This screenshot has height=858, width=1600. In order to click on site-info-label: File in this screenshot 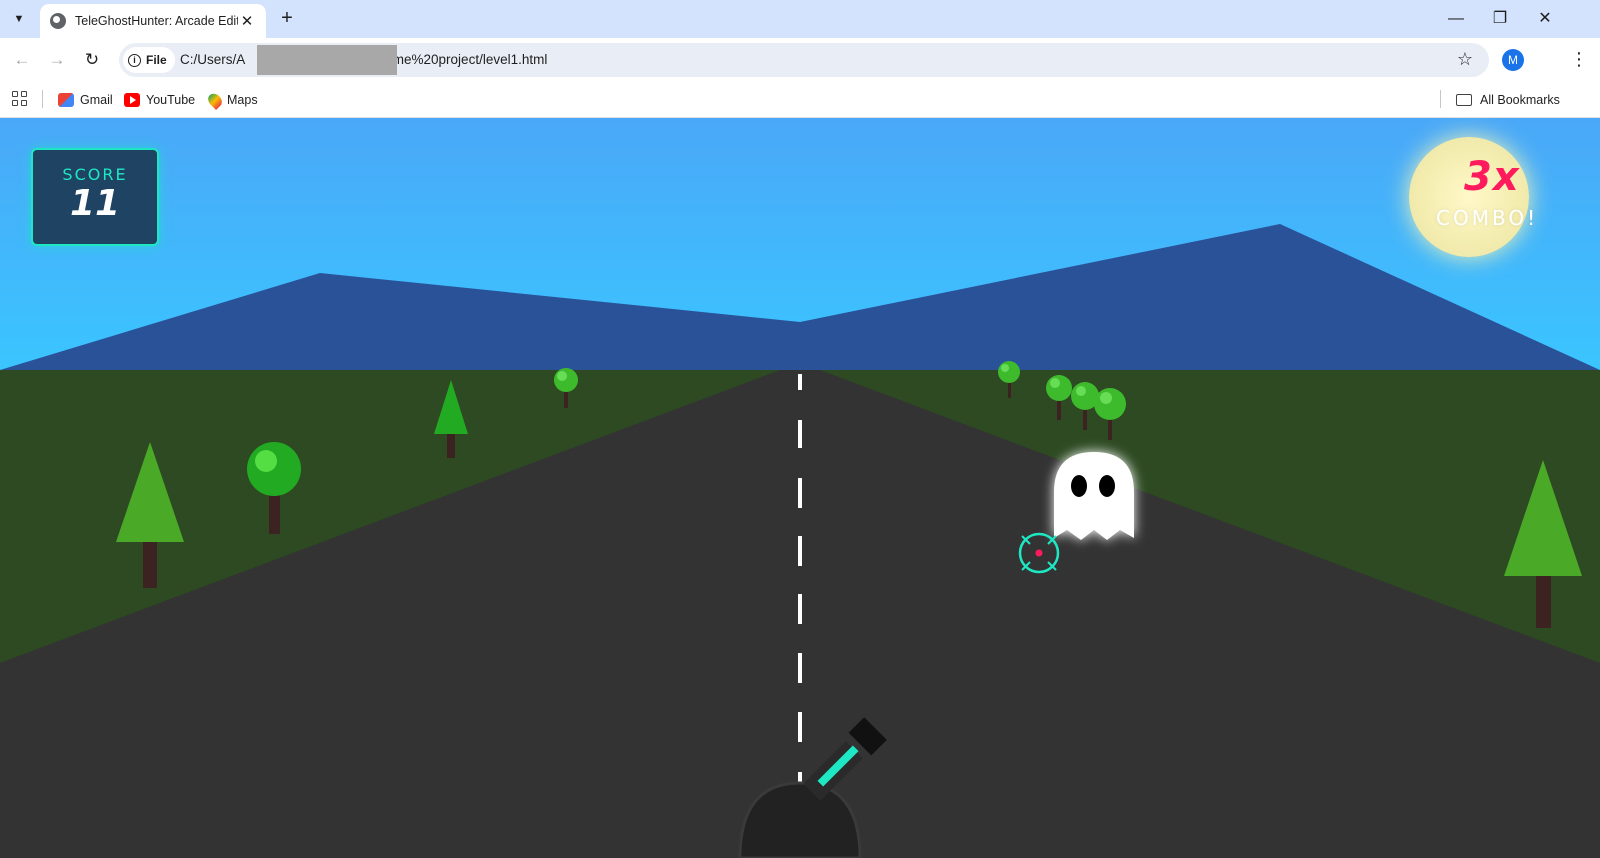, I will do `click(156, 60)`.